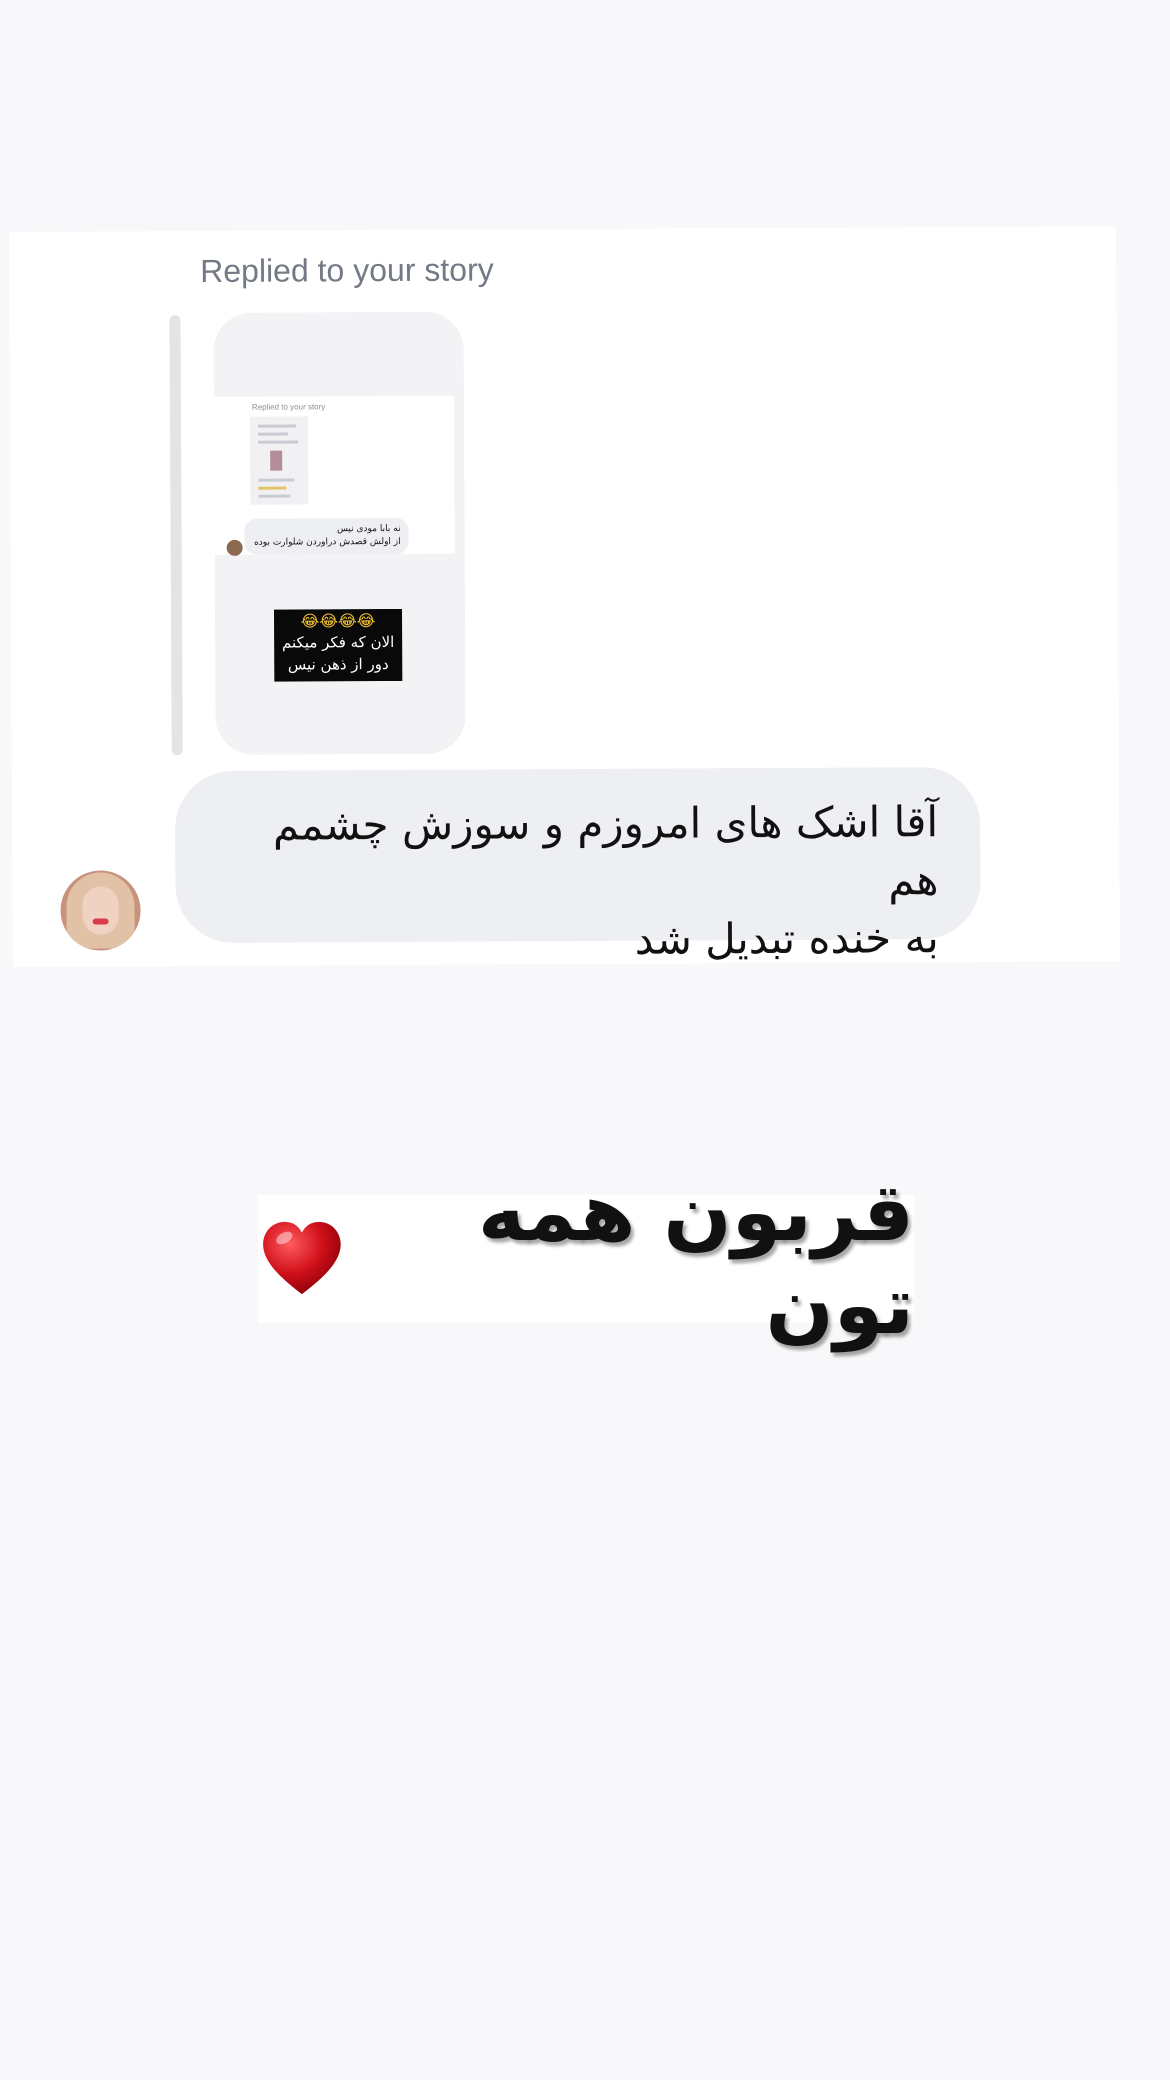 This screenshot has height=2080, width=1170. Describe the element at coordinates (338, 664) in the screenshot. I see `meme-caption-line: دور از ذهن نیس` at that location.